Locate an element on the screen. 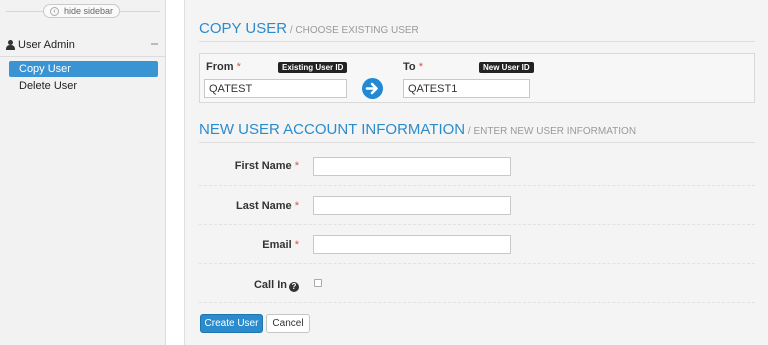 Image resolution: width=768 pixels, height=345 pixels. to-label-text: To is located at coordinates (409, 67).